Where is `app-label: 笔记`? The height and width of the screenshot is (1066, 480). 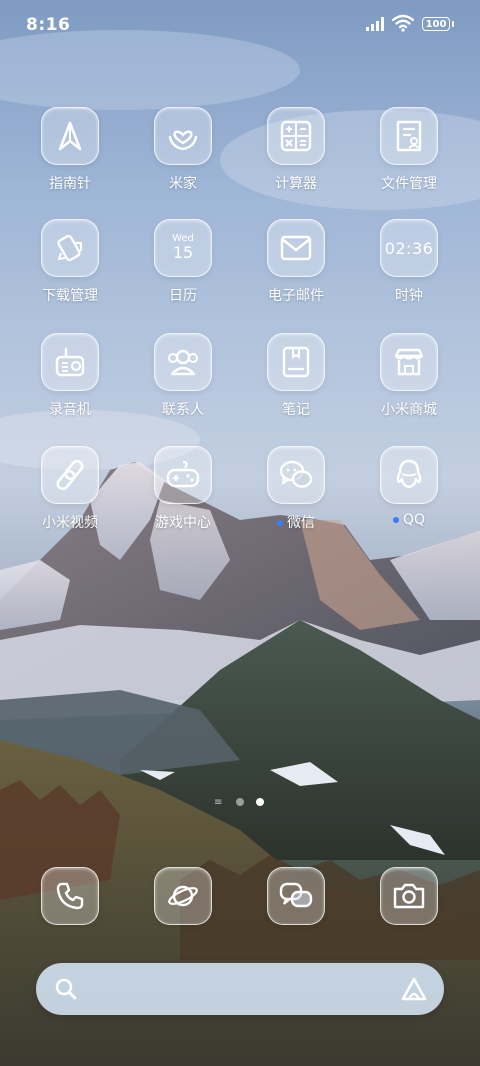
app-label: 笔记 is located at coordinates (296, 410).